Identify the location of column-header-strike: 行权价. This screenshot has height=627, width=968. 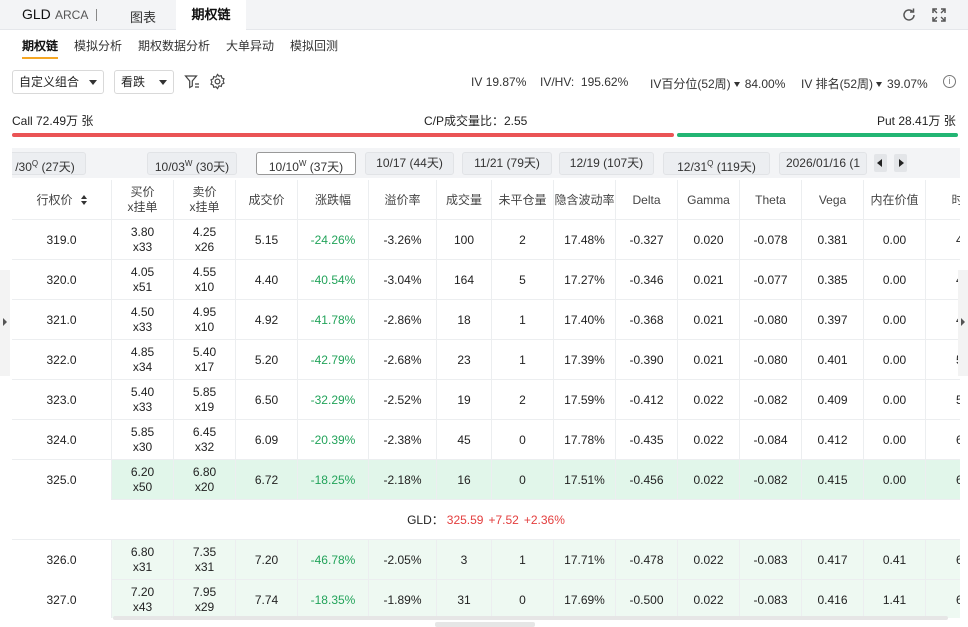
(62, 200).